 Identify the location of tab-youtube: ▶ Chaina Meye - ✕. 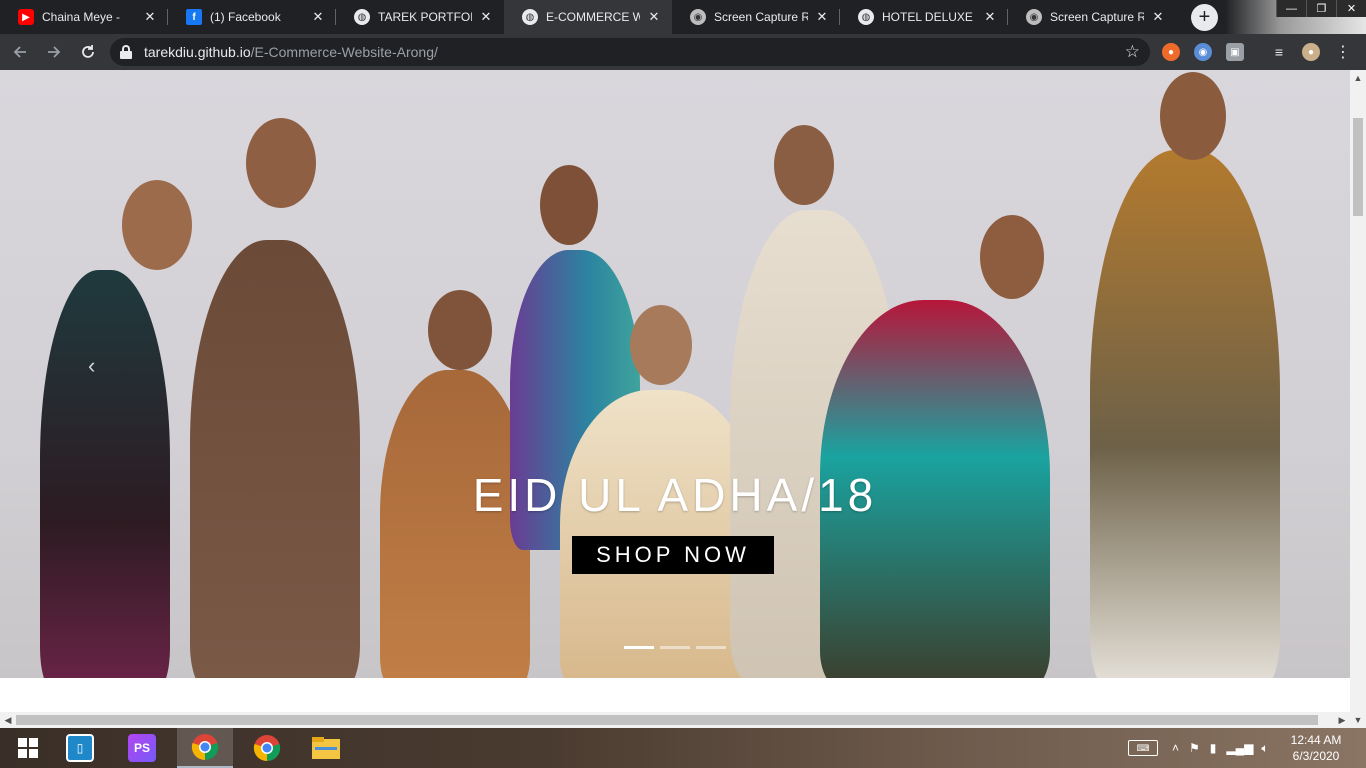
(84, 17).